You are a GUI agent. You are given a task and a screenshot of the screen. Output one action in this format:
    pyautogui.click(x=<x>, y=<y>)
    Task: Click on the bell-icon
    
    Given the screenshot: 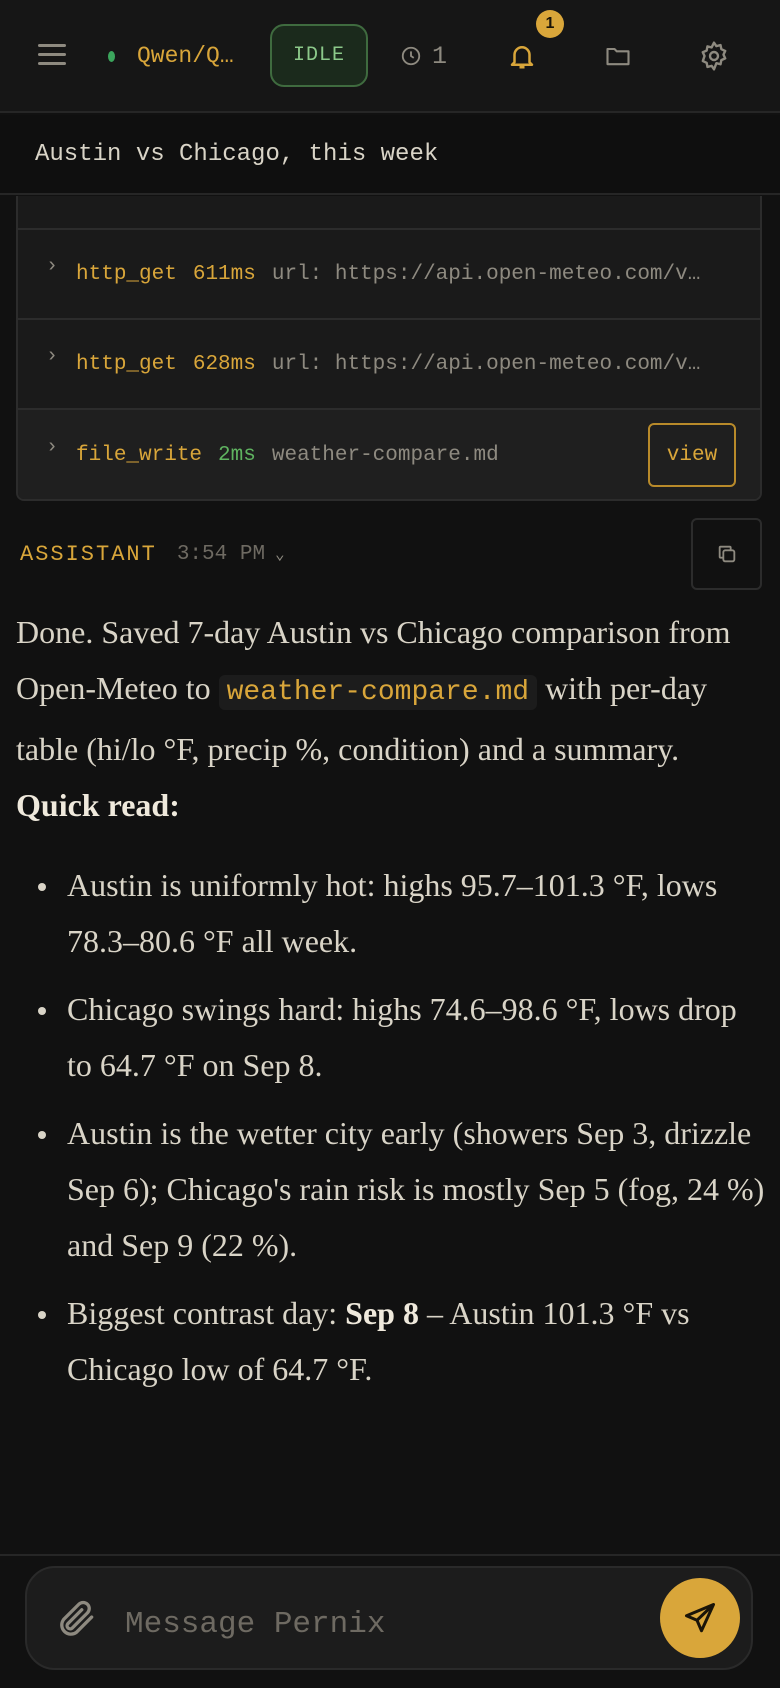 What is the action you would take?
    pyautogui.click(x=522, y=57)
    